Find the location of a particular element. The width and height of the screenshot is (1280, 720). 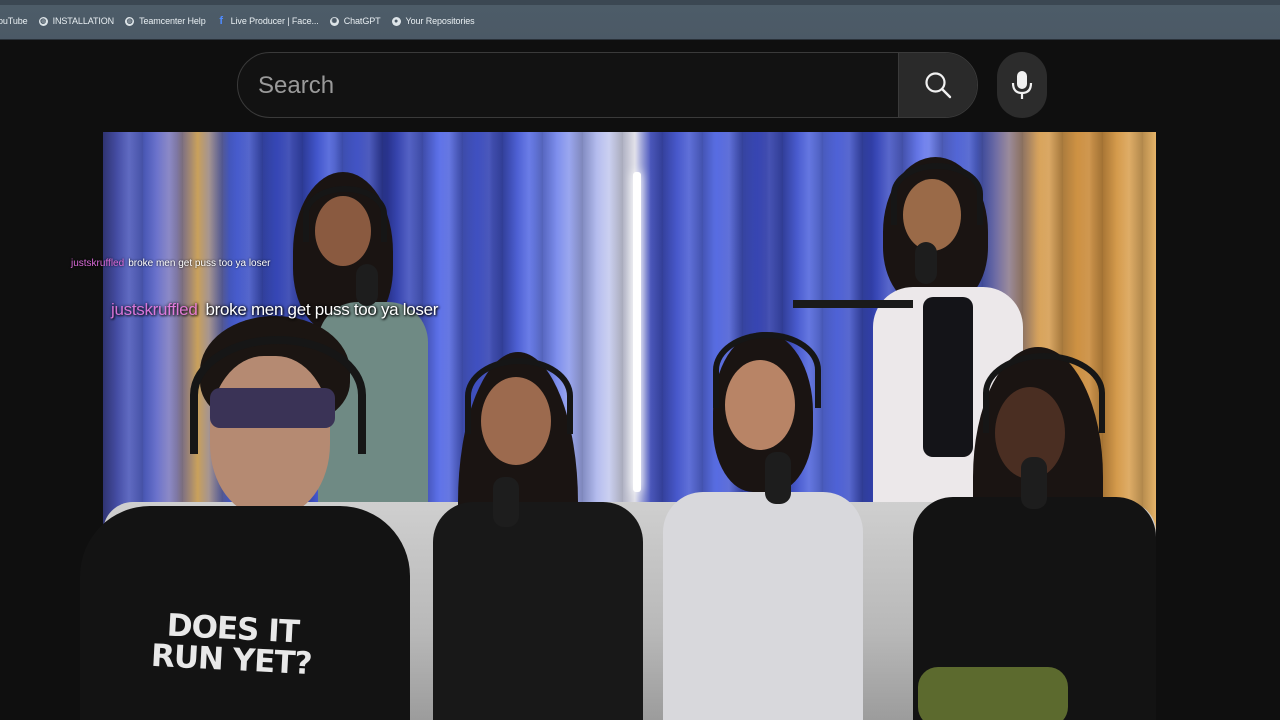

search-box is located at coordinates (607, 85).